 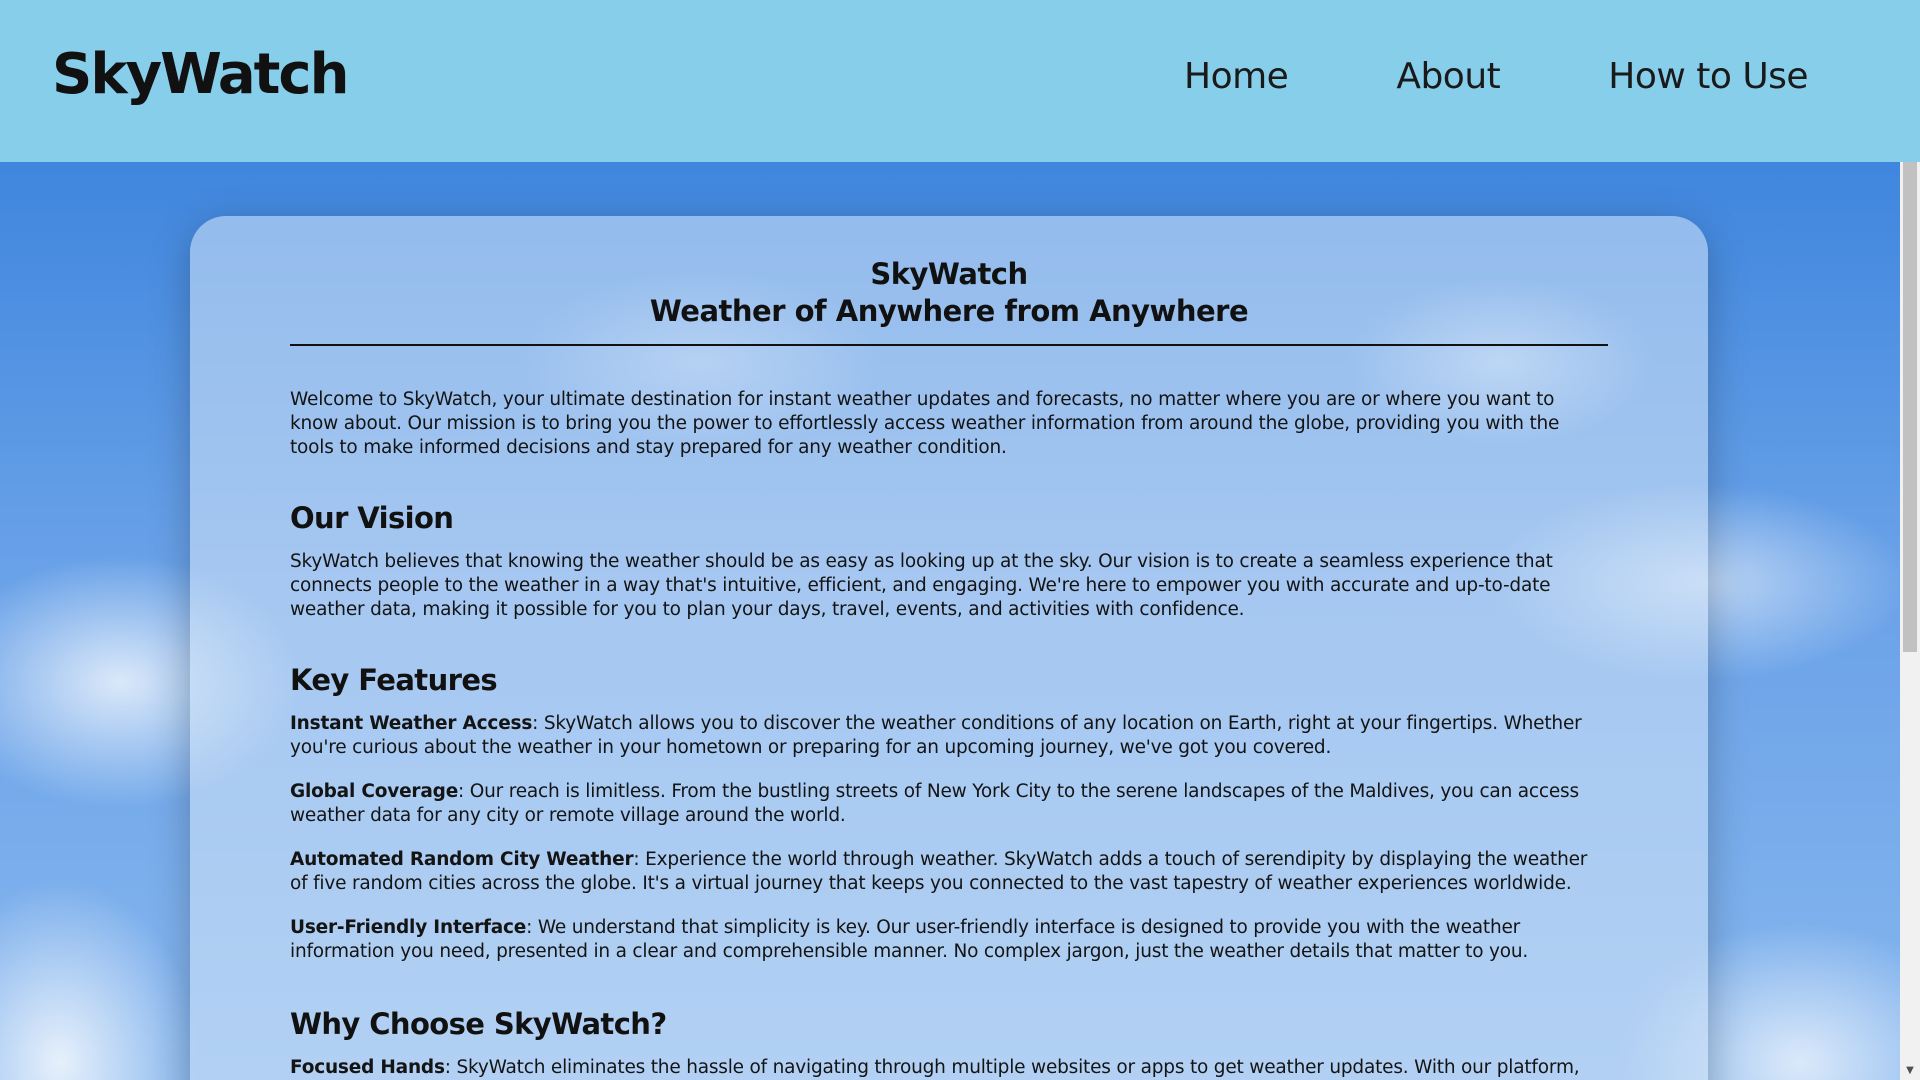 What do you see at coordinates (411, 723) in the screenshot?
I see `feature-term: Instant Weather Access` at bounding box center [411, 723].